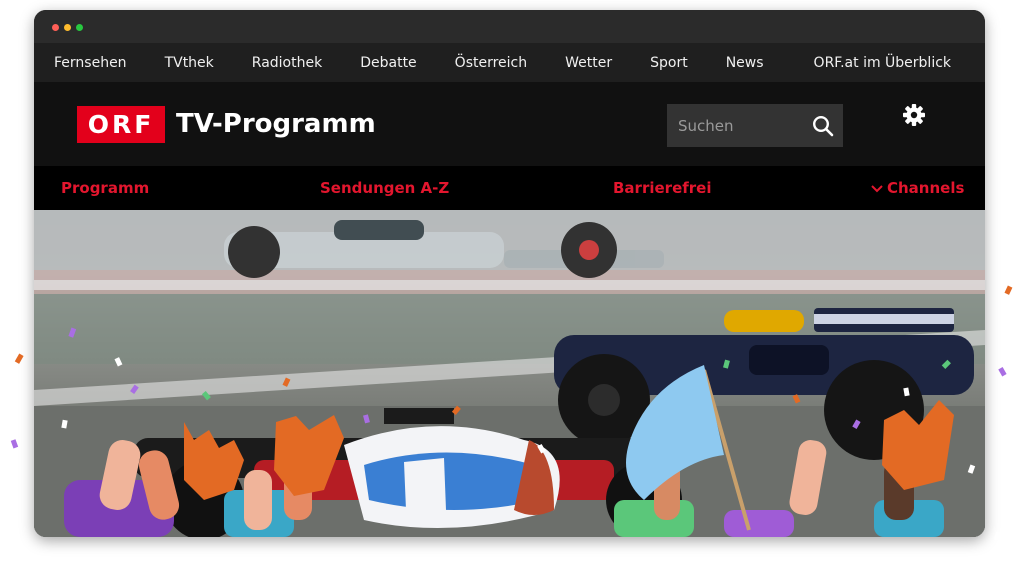 This screenshot has width=1024, height=567. What do you see at coordinates (287, 63) in the screenshot?
I see `top-nav-item-radiothek: Radiothek` at bounding box center [287, 63].